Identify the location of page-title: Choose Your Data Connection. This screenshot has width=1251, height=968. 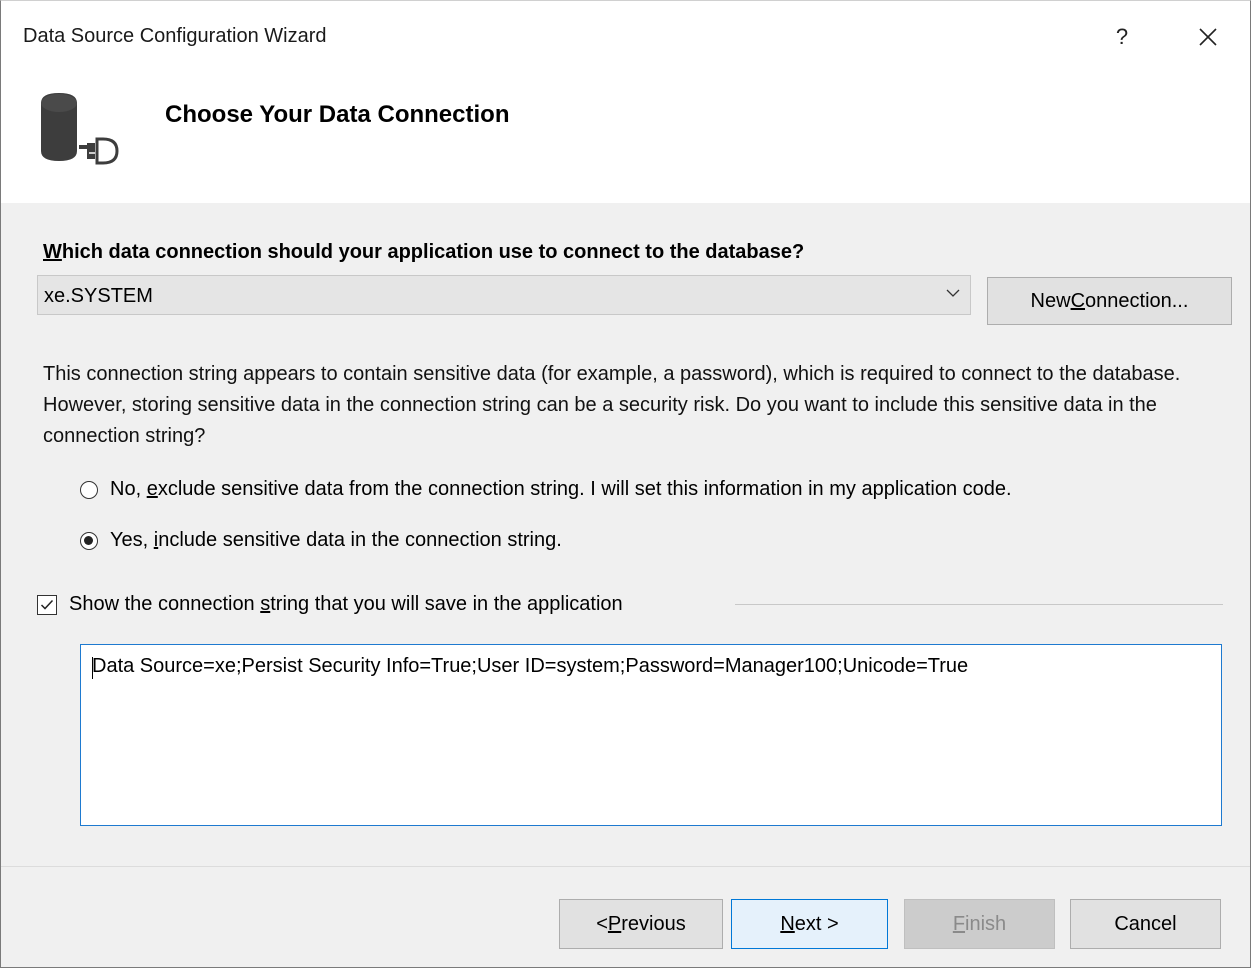
(337, 114).